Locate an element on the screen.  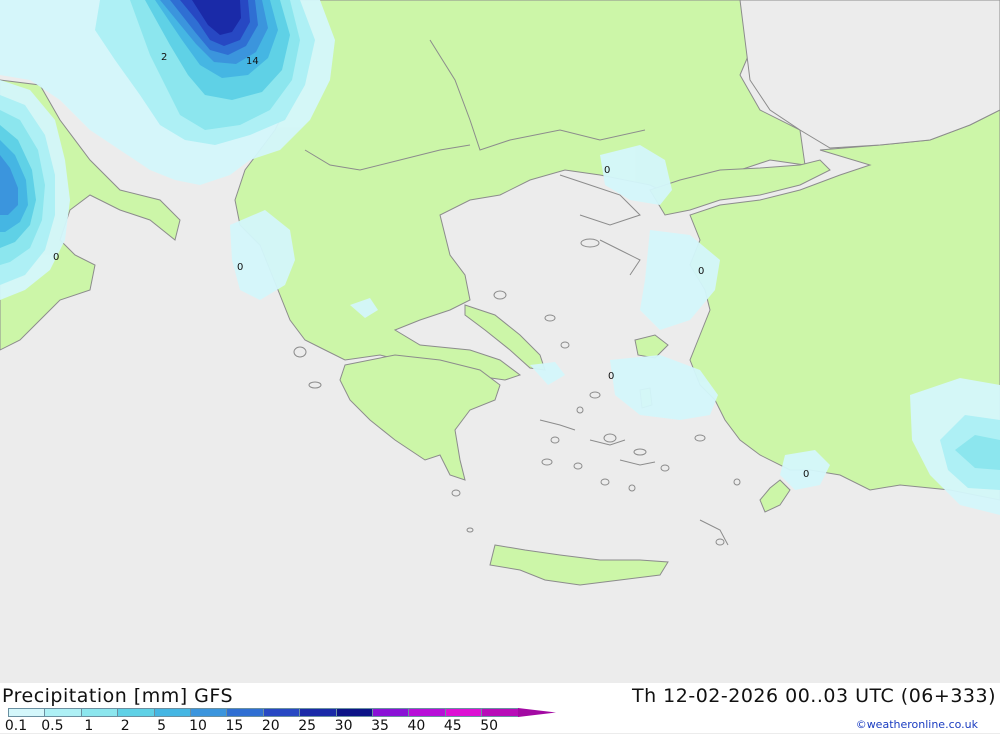
legend-tick-label: 50 is located at coordinates (489, 726).